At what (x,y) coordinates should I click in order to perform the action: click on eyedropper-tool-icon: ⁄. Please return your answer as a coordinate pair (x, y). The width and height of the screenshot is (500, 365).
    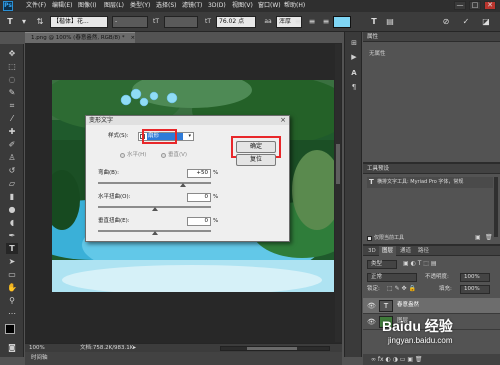
    Looking at the image, I should click on (12, 118).